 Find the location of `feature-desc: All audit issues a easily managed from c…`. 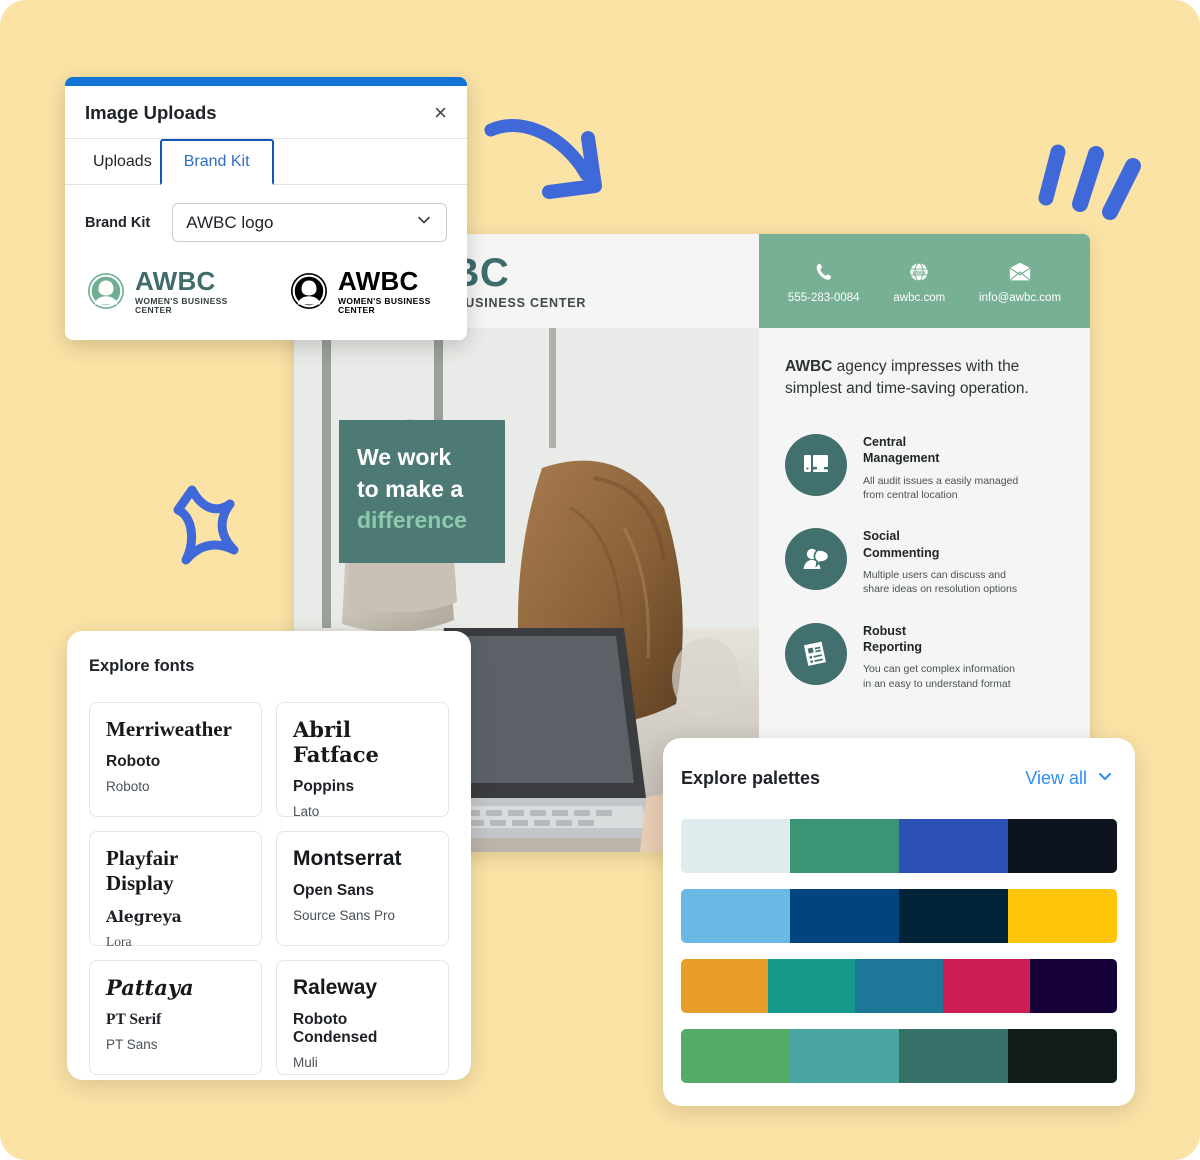

feature-desc: All audit issues a easily managed from c… is located at coordinates (941, 487).